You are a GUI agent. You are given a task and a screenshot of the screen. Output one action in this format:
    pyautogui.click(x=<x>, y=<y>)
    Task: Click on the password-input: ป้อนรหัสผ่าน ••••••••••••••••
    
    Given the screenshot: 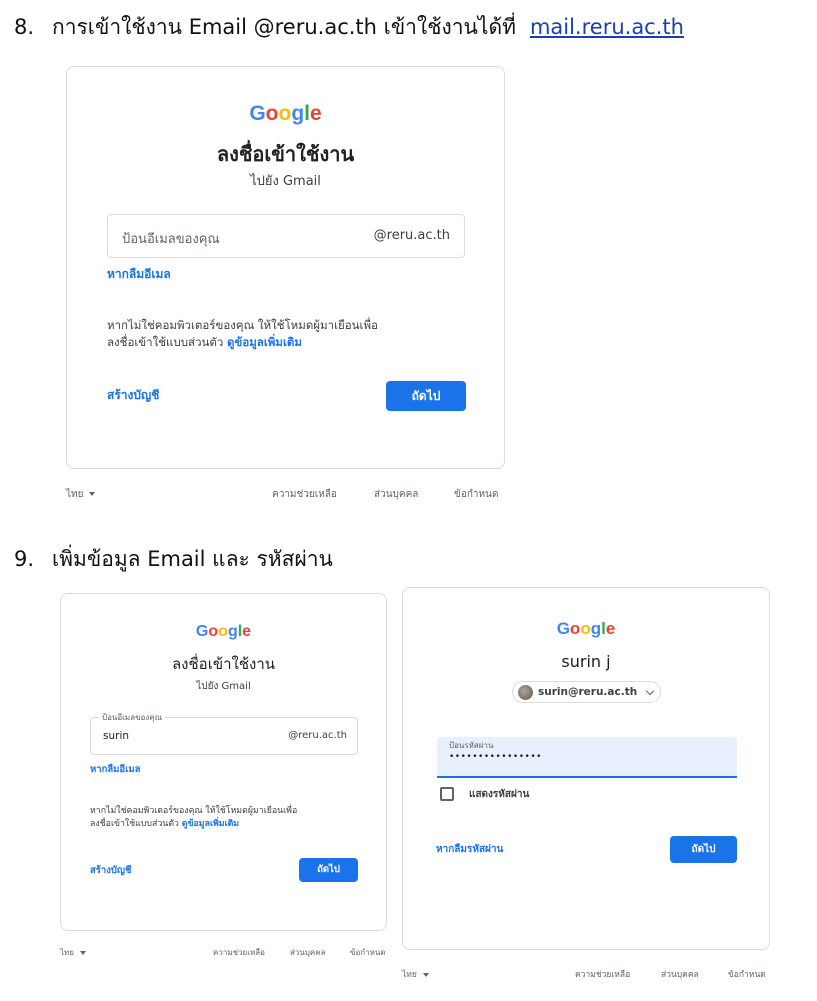 What is the action you would take?
    pyautogui.click(x=587, y=757)
    